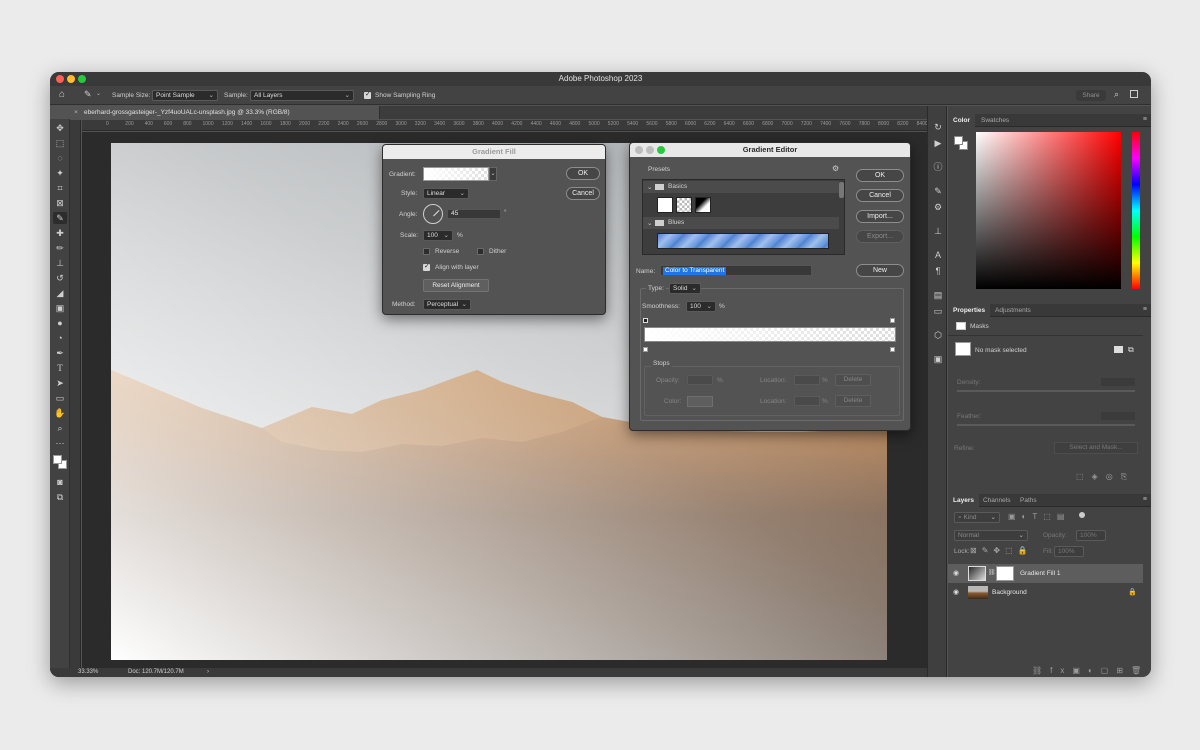 The width and height of the screenshot is (1200, 750). I want to click on sample-size-select: Point Sample ⌄, so click(185, 95).